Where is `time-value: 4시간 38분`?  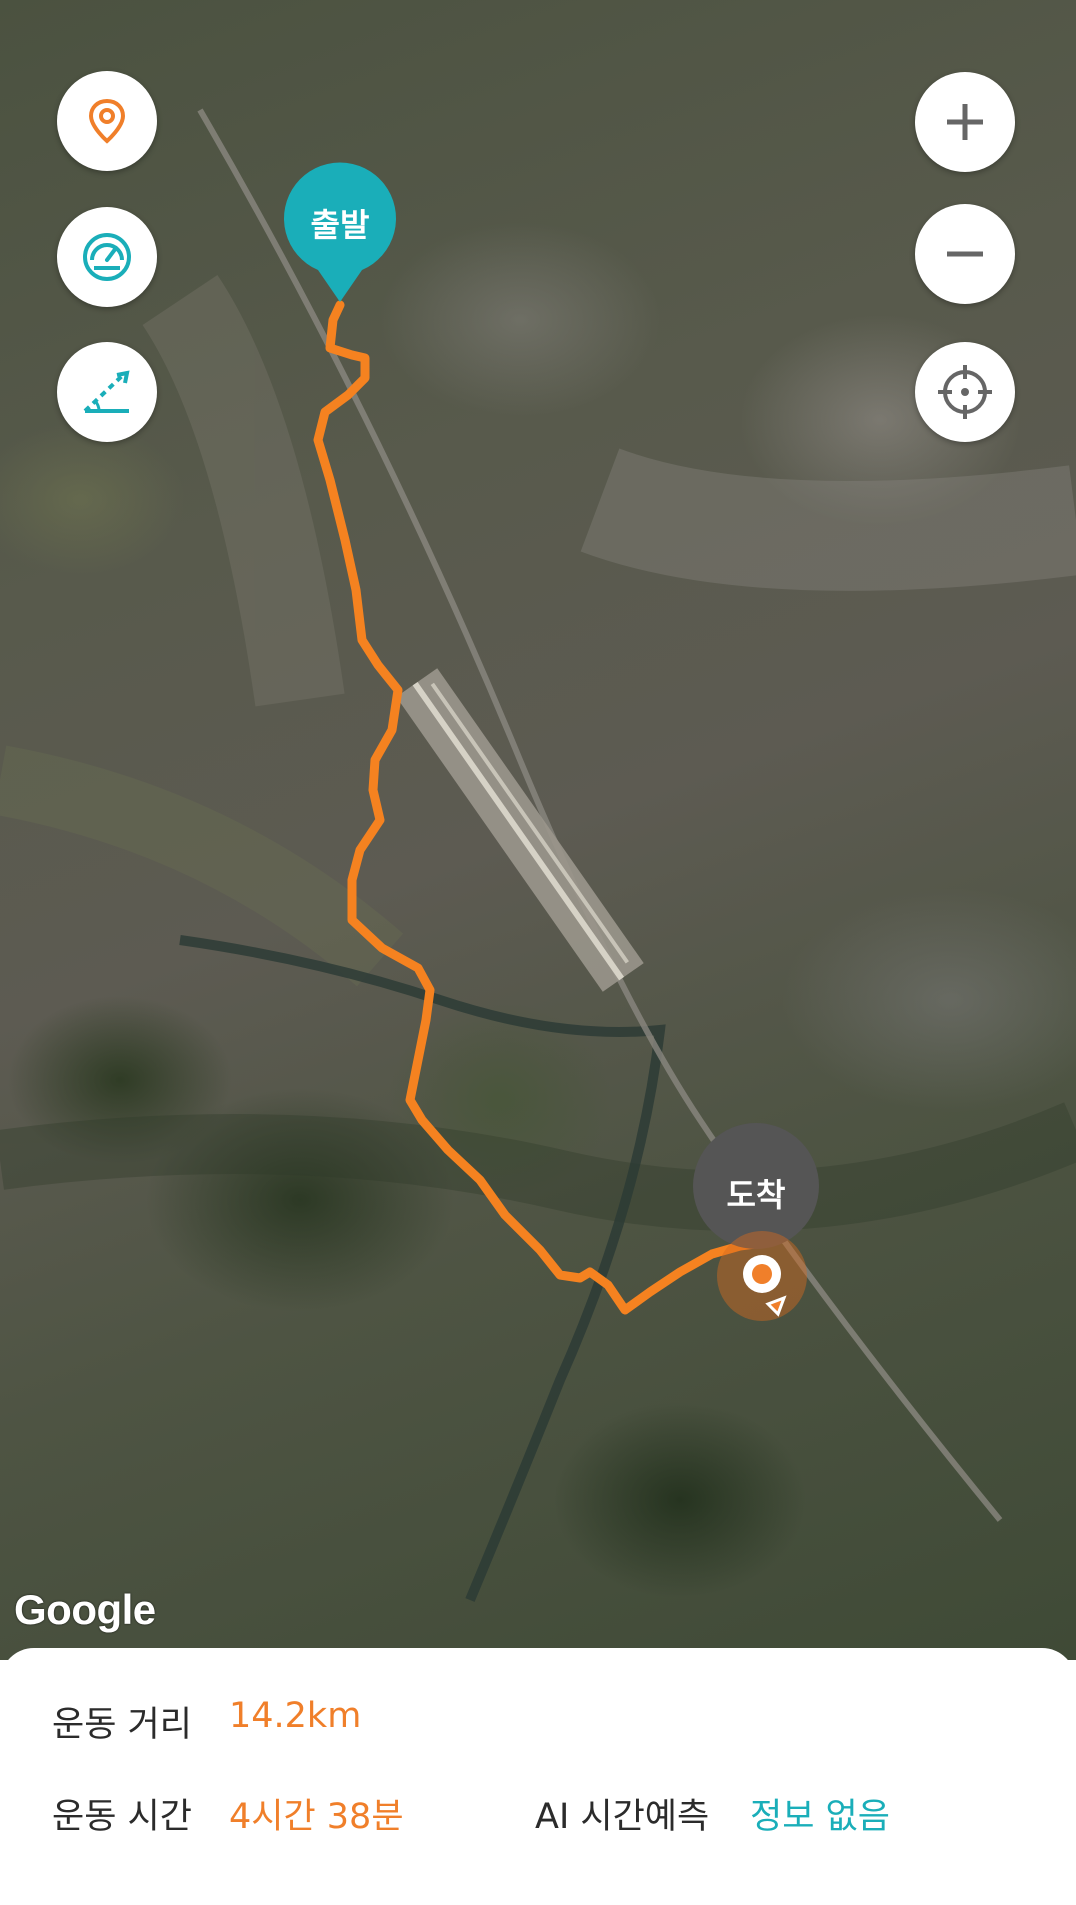
time-value: 4시간 38분 is located at coordinates (316, 1817).